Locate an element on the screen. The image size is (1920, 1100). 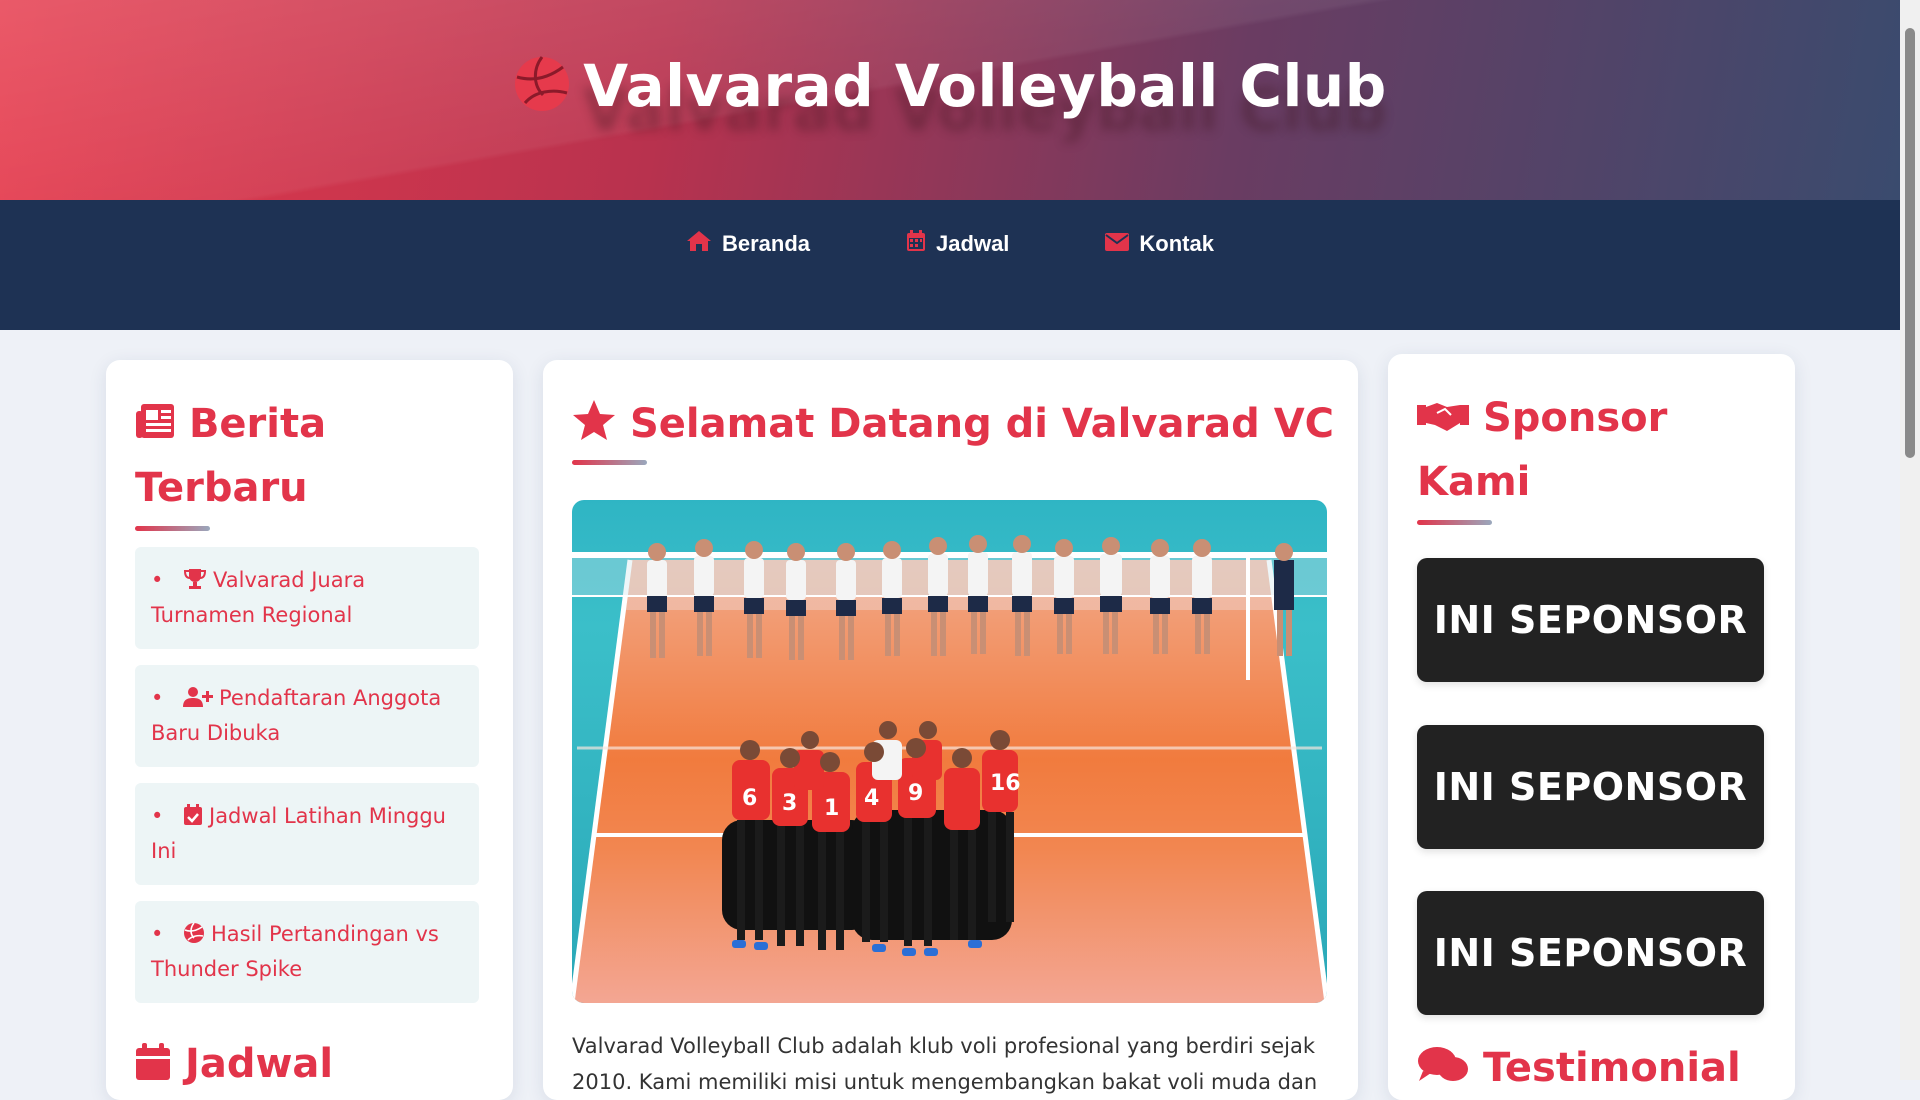
nav-label: Kontak is located at coordinates (1176, 243).